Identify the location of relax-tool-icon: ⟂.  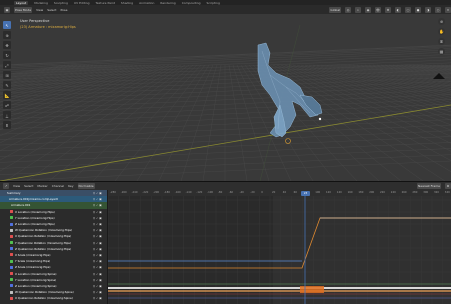
(7, 115).